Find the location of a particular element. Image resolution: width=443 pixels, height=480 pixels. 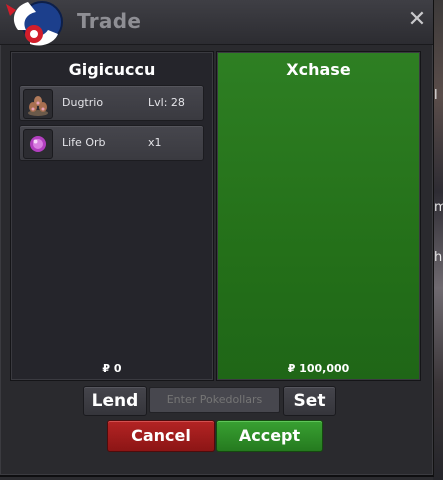

money-offer-right: ₽ 100,000 is located at coordinates (318, 368).